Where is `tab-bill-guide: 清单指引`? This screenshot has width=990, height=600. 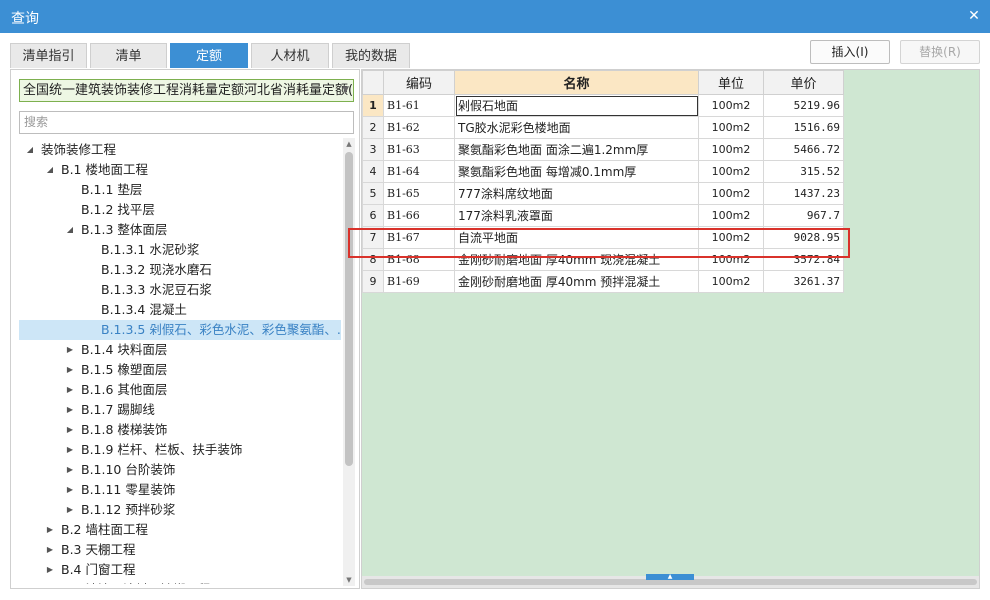
tab-bill-guide: 清单指引 is located at coordinates (48, 55).